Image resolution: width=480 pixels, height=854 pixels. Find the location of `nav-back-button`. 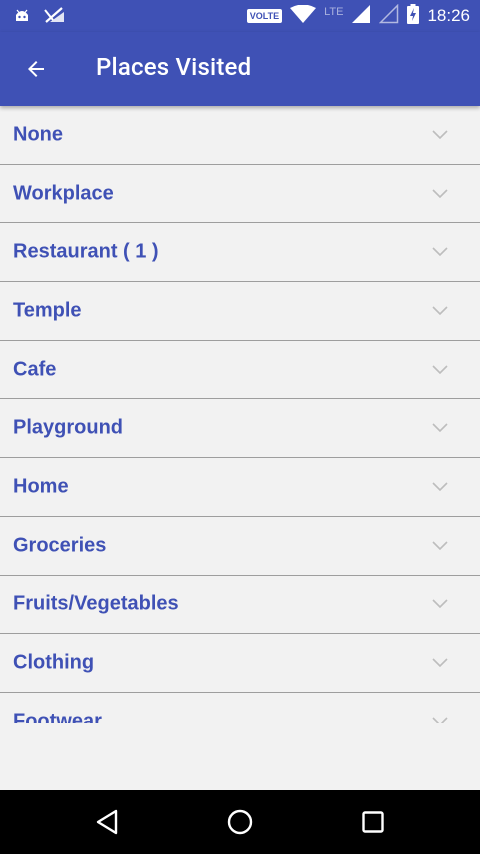

nav-back-button is located at coordinates (107, 822).